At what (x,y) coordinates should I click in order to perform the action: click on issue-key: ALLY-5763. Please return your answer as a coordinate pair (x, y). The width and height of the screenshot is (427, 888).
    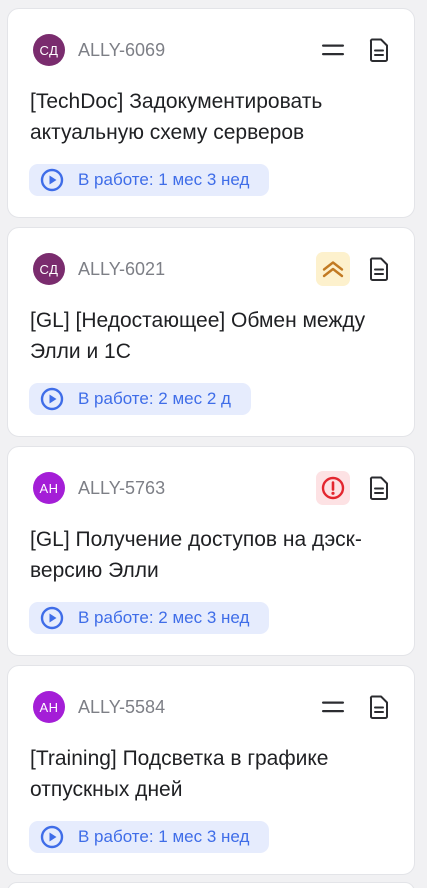
    Looking at the image, I should click on (197, 488).